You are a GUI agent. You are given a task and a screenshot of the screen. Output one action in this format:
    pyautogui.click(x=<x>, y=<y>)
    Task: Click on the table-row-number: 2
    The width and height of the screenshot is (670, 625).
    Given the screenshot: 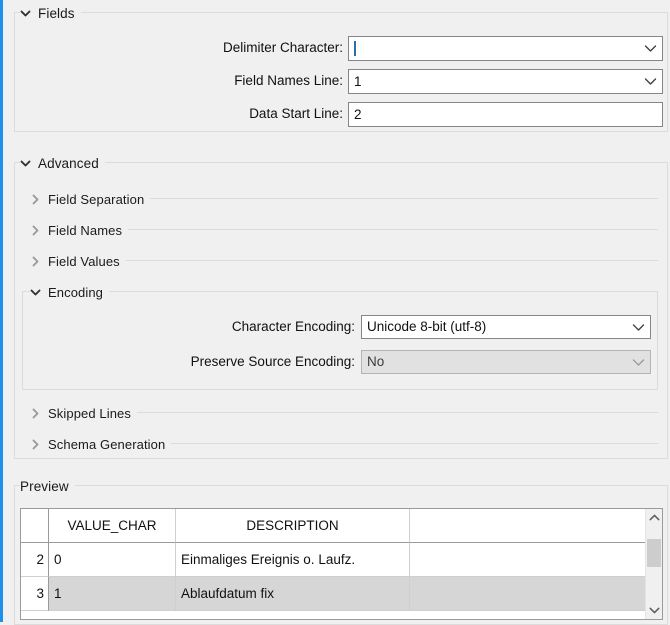 What is the action you would take?
    pyautogui.click(x=35, y=560)
    